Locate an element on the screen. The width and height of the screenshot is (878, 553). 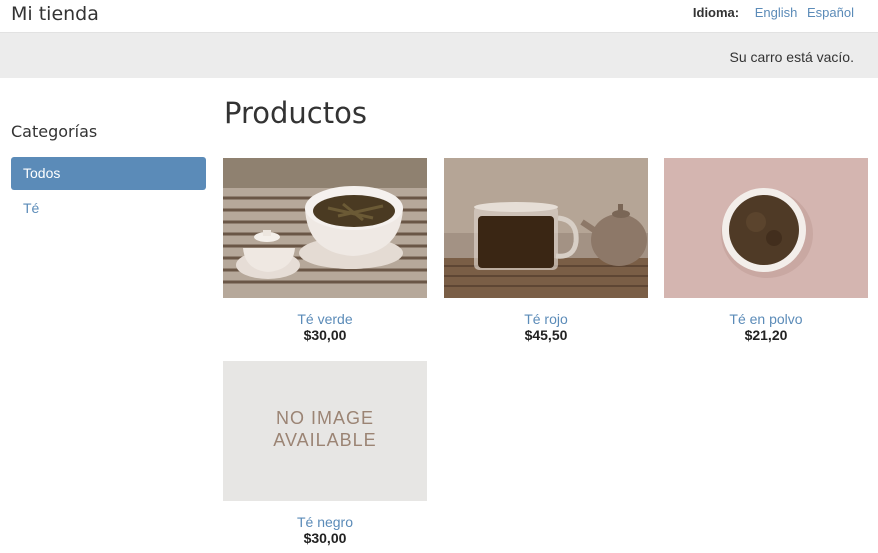
product-card: Té verde $30,00 is located at coordinates (325, 251).